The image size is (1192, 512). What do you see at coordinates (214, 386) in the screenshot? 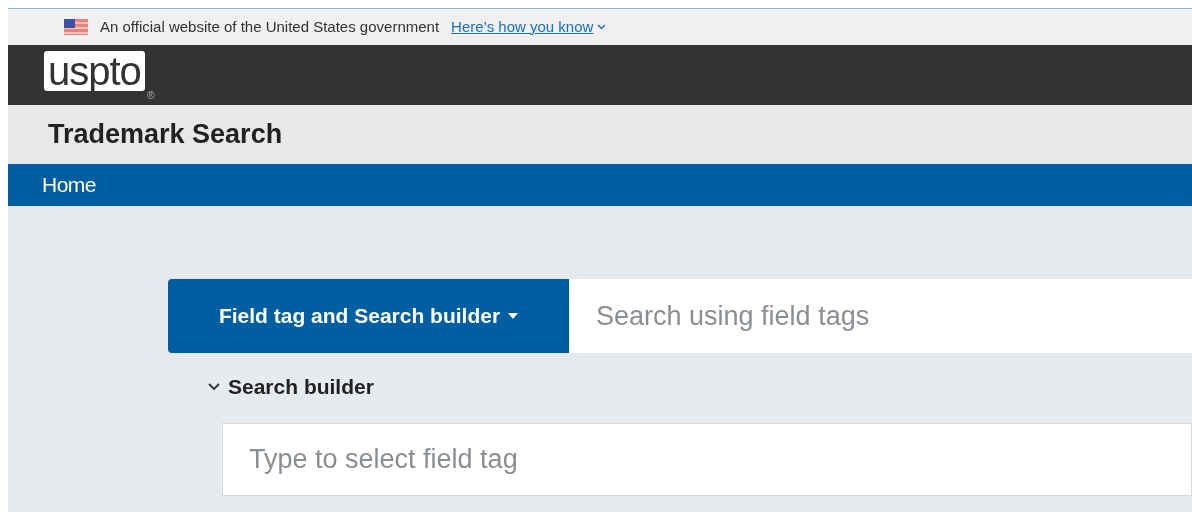
I see `chevron-icon` at bounding box center [214, 386].